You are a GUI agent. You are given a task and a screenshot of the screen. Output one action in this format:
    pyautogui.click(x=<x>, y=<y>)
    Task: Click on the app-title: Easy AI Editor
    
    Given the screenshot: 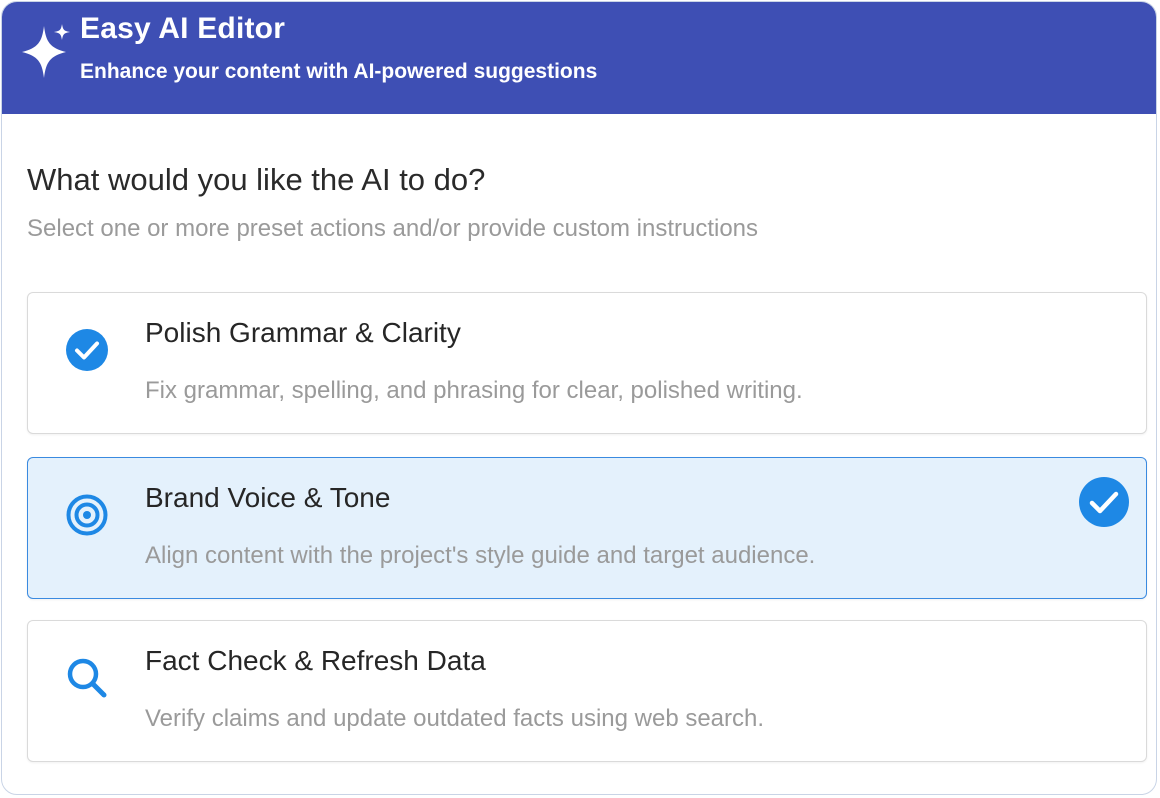 What is the action you would take?
    pyautogui.click(x=183, y=28)
    